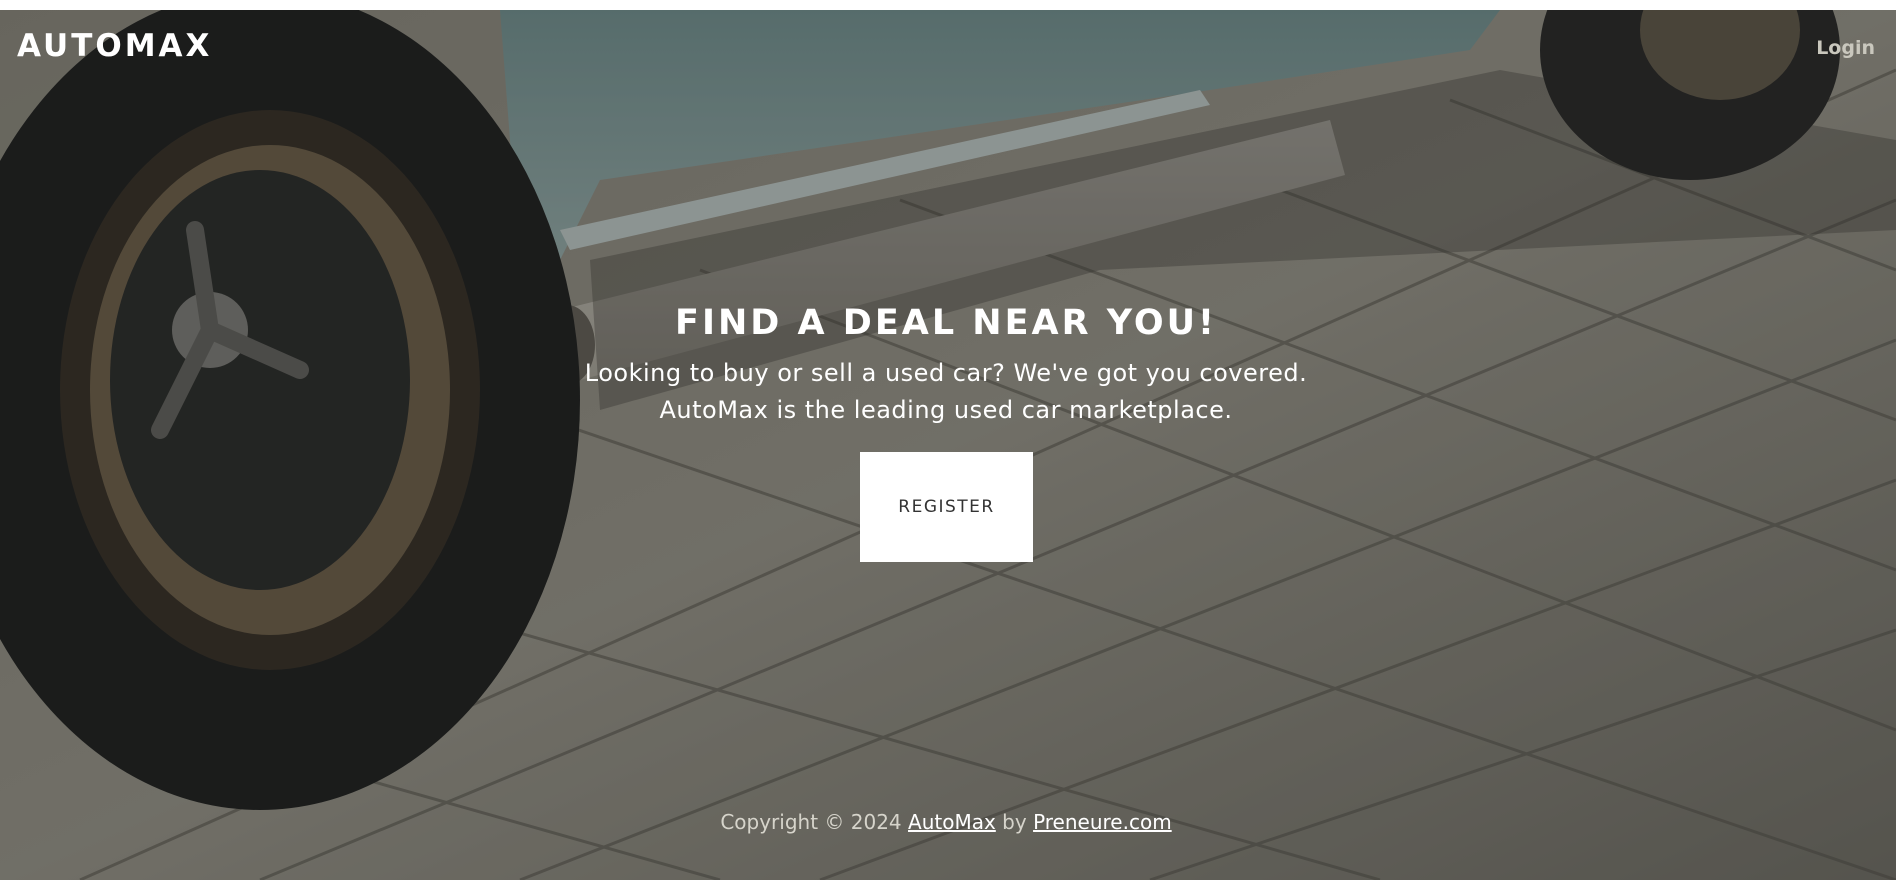 The height and width of the screenshot is (885, 1901). I want to click on copyright-text: Copyright © 2024, so click(811, 822).